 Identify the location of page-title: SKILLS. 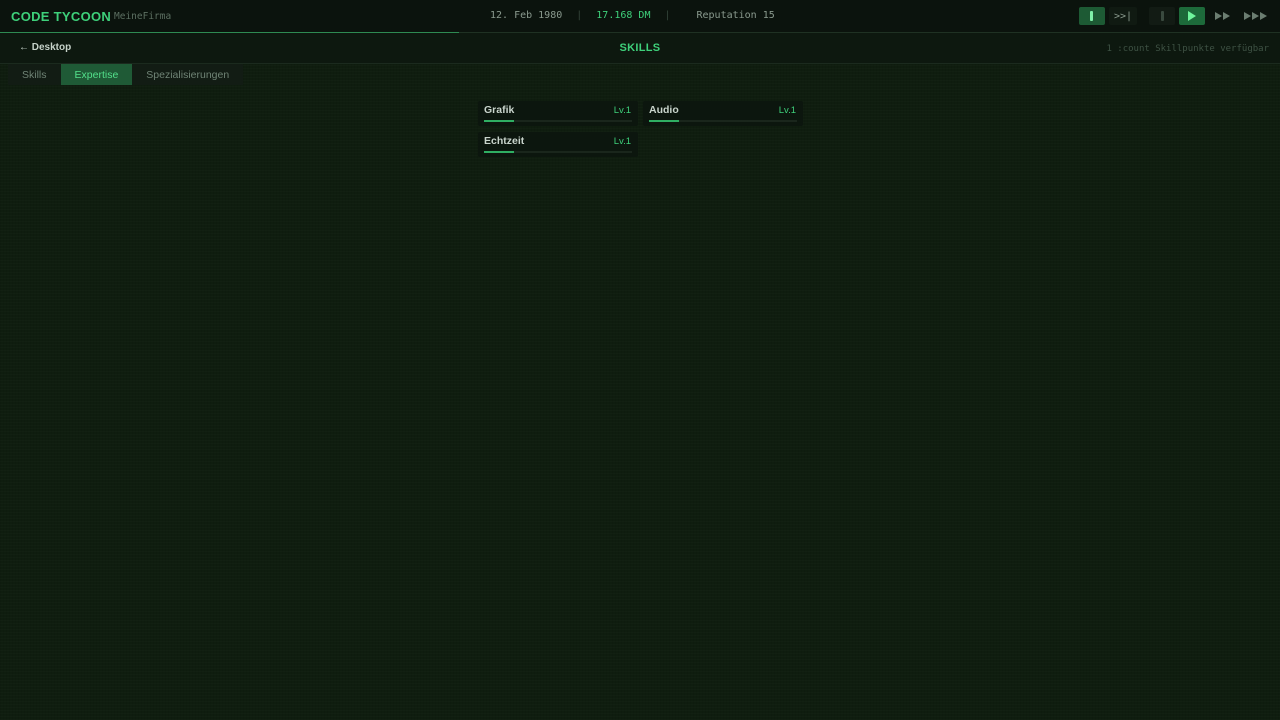
(640, 48).